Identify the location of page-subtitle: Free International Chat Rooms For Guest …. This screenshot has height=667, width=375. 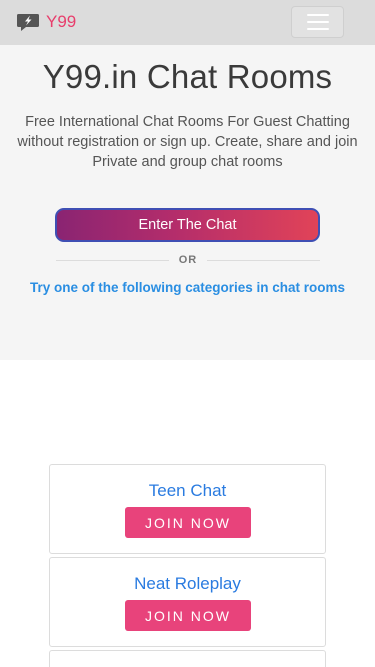
(187, 142).